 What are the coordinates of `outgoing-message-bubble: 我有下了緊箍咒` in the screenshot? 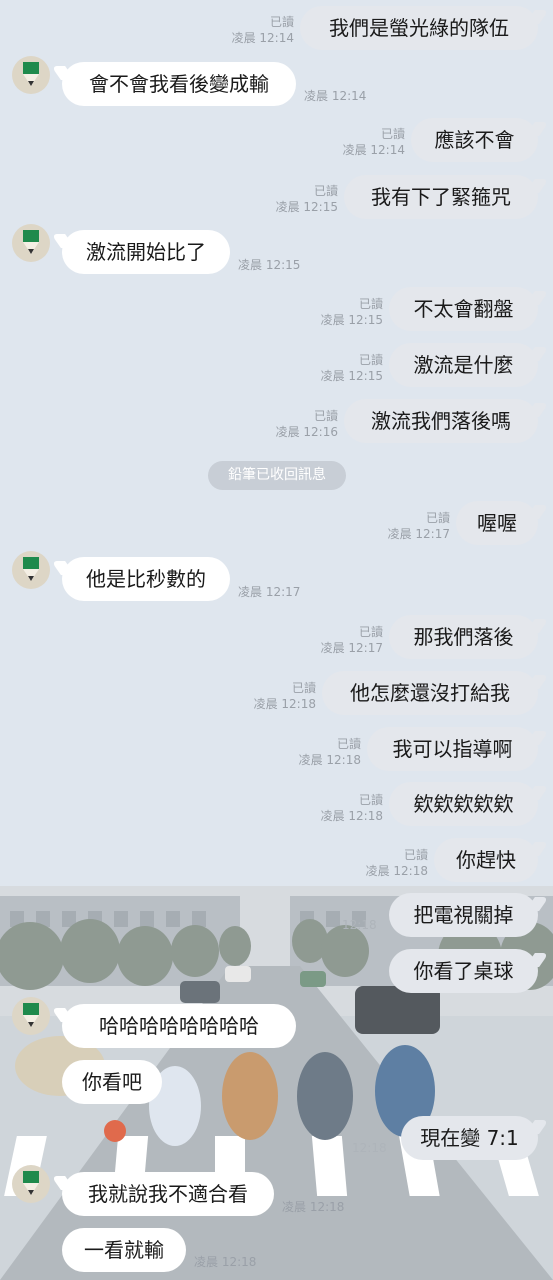 It's located at (441, 197).